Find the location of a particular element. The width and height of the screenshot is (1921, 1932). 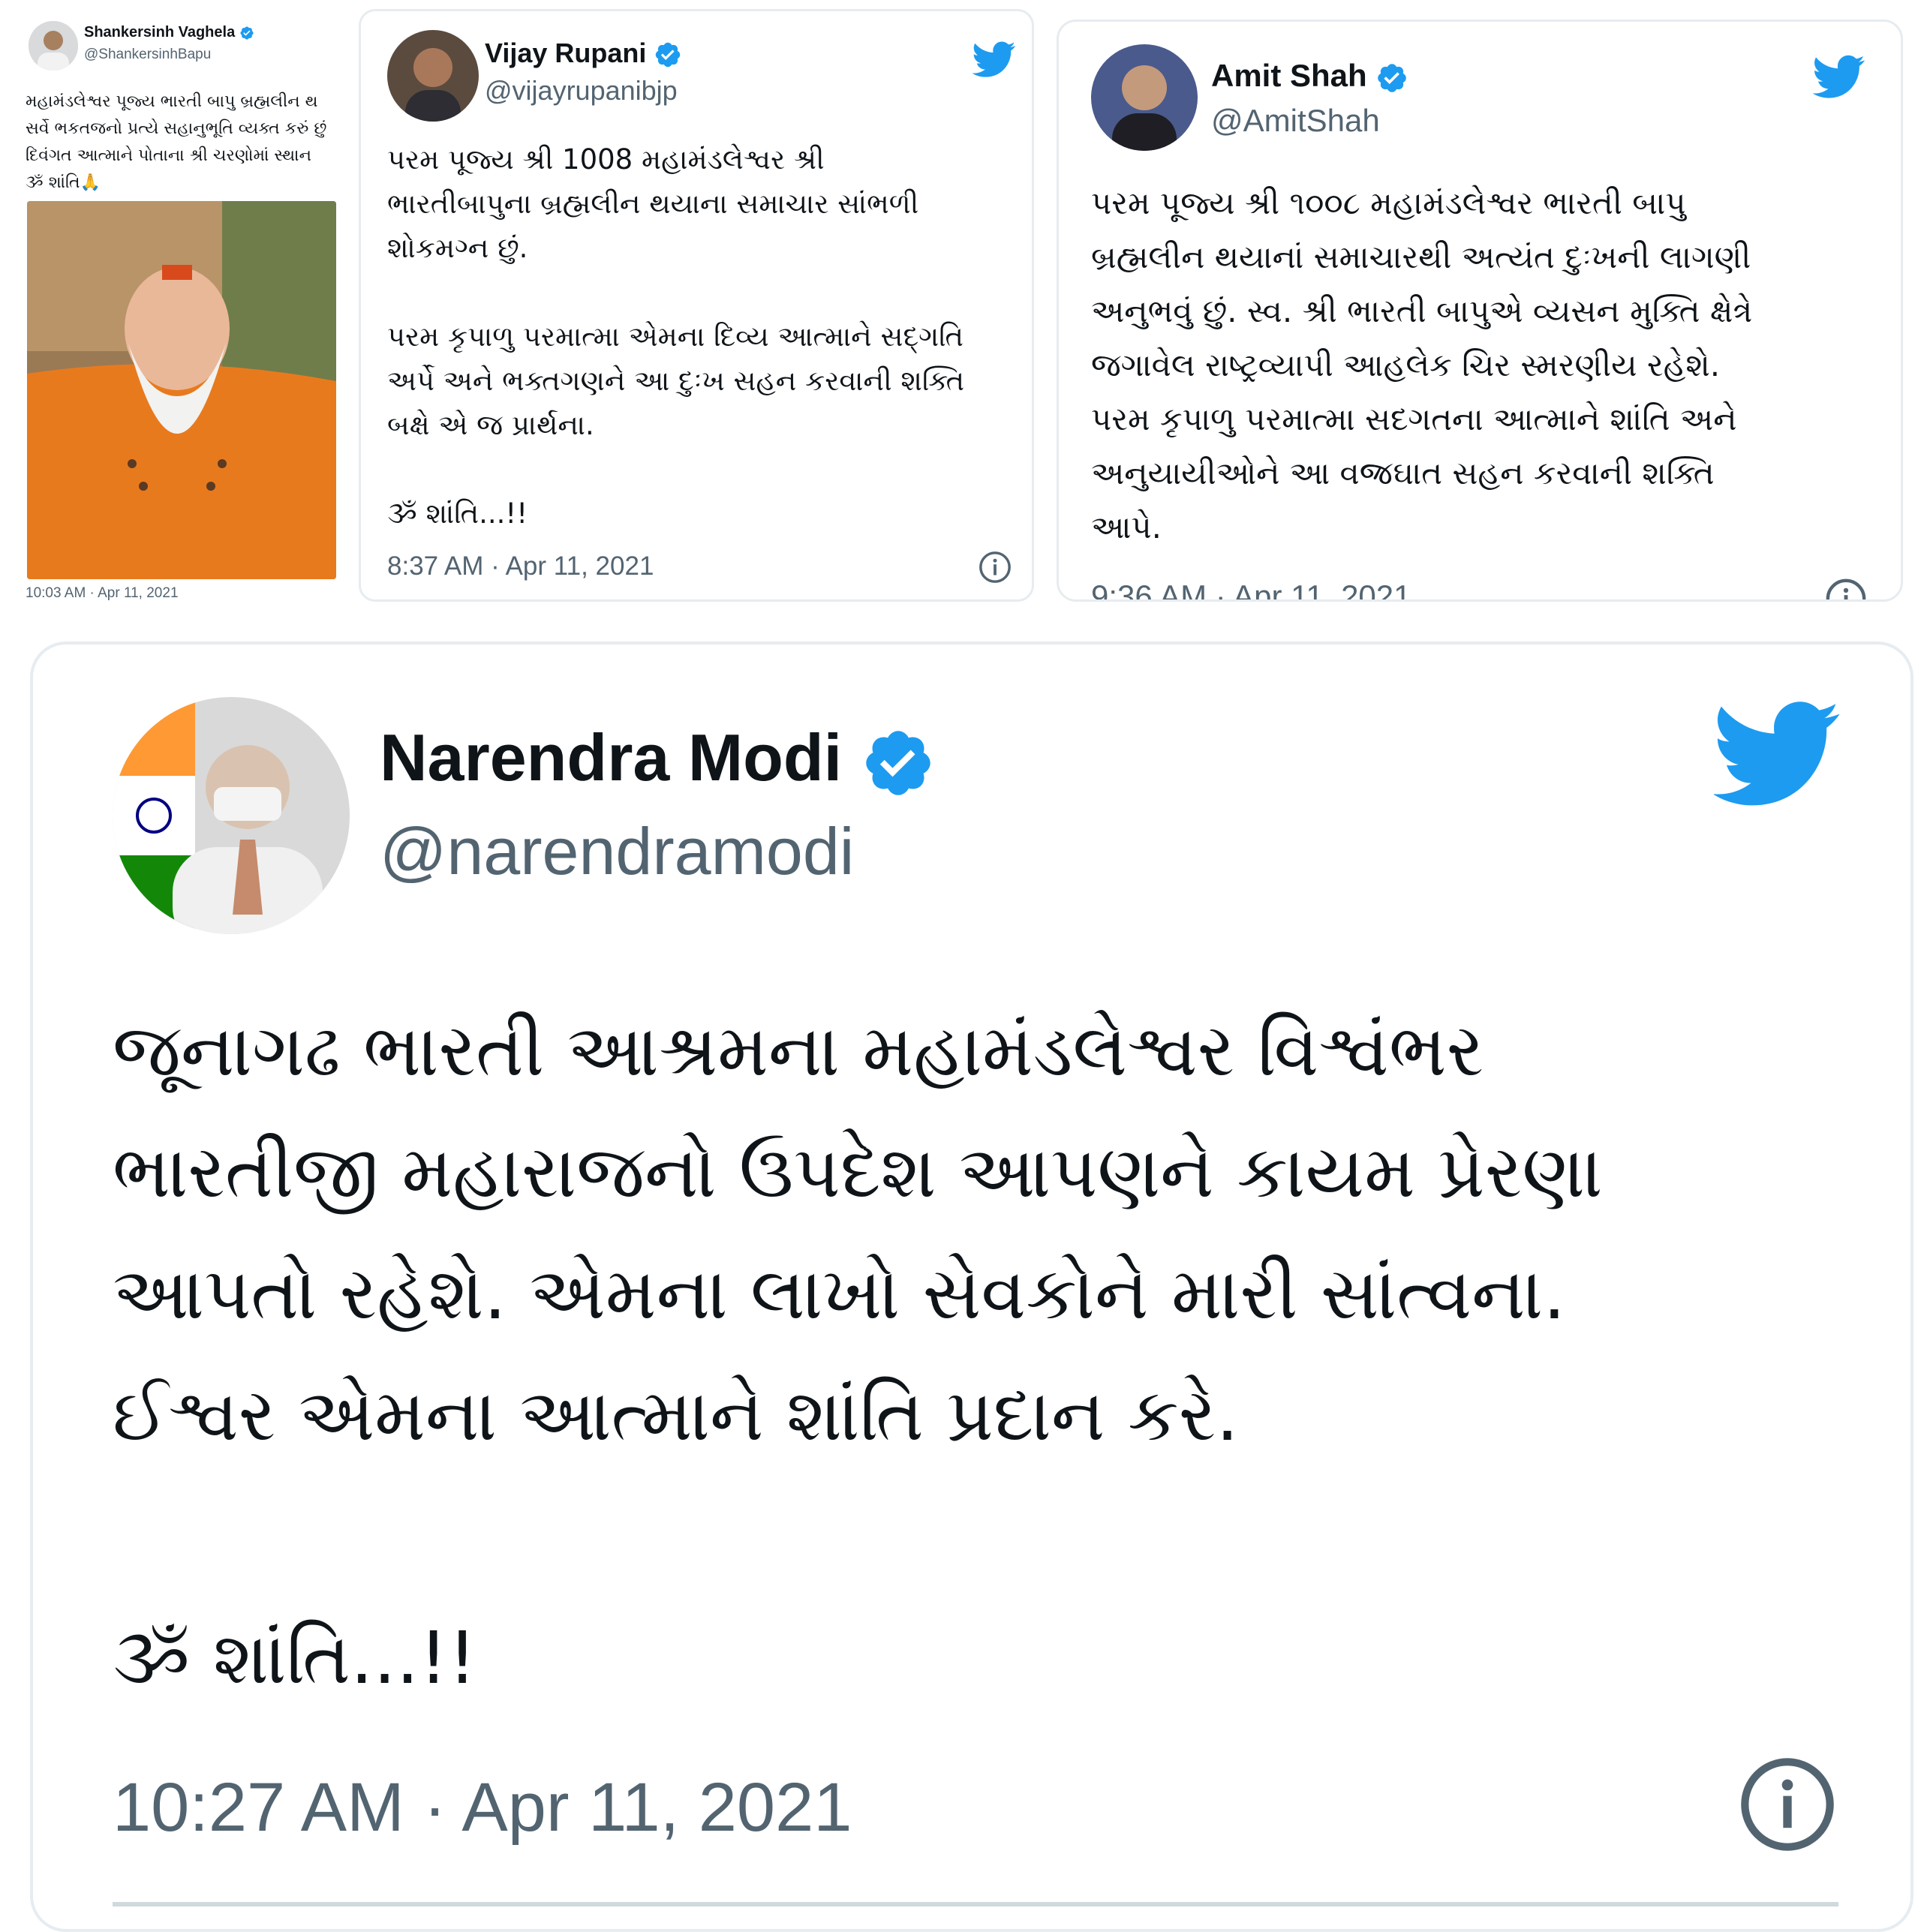

monk-photo is located at coordinates (181, 390).